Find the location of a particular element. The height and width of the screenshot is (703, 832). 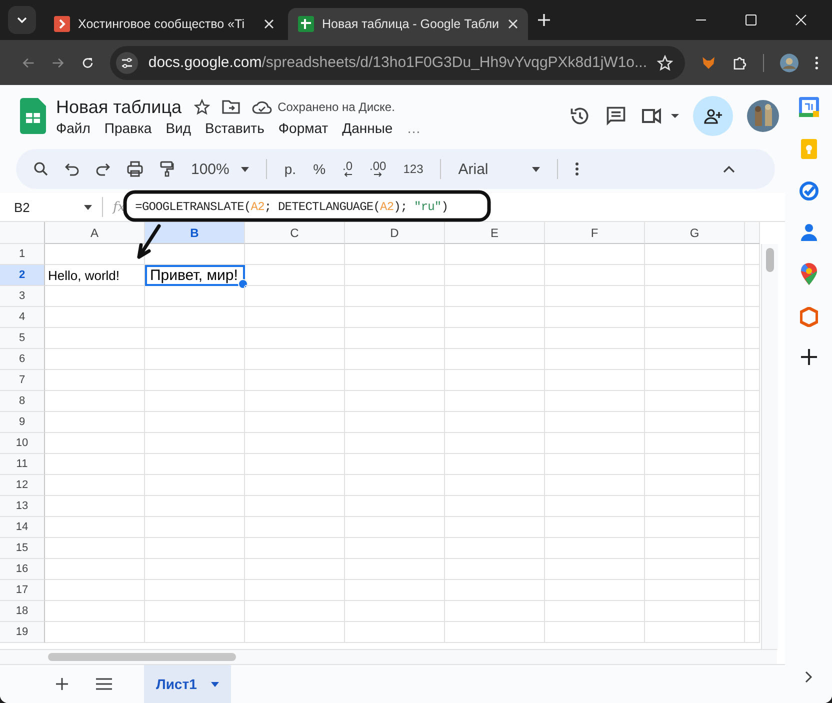

redo-icon is located at coordinates (103, 169).